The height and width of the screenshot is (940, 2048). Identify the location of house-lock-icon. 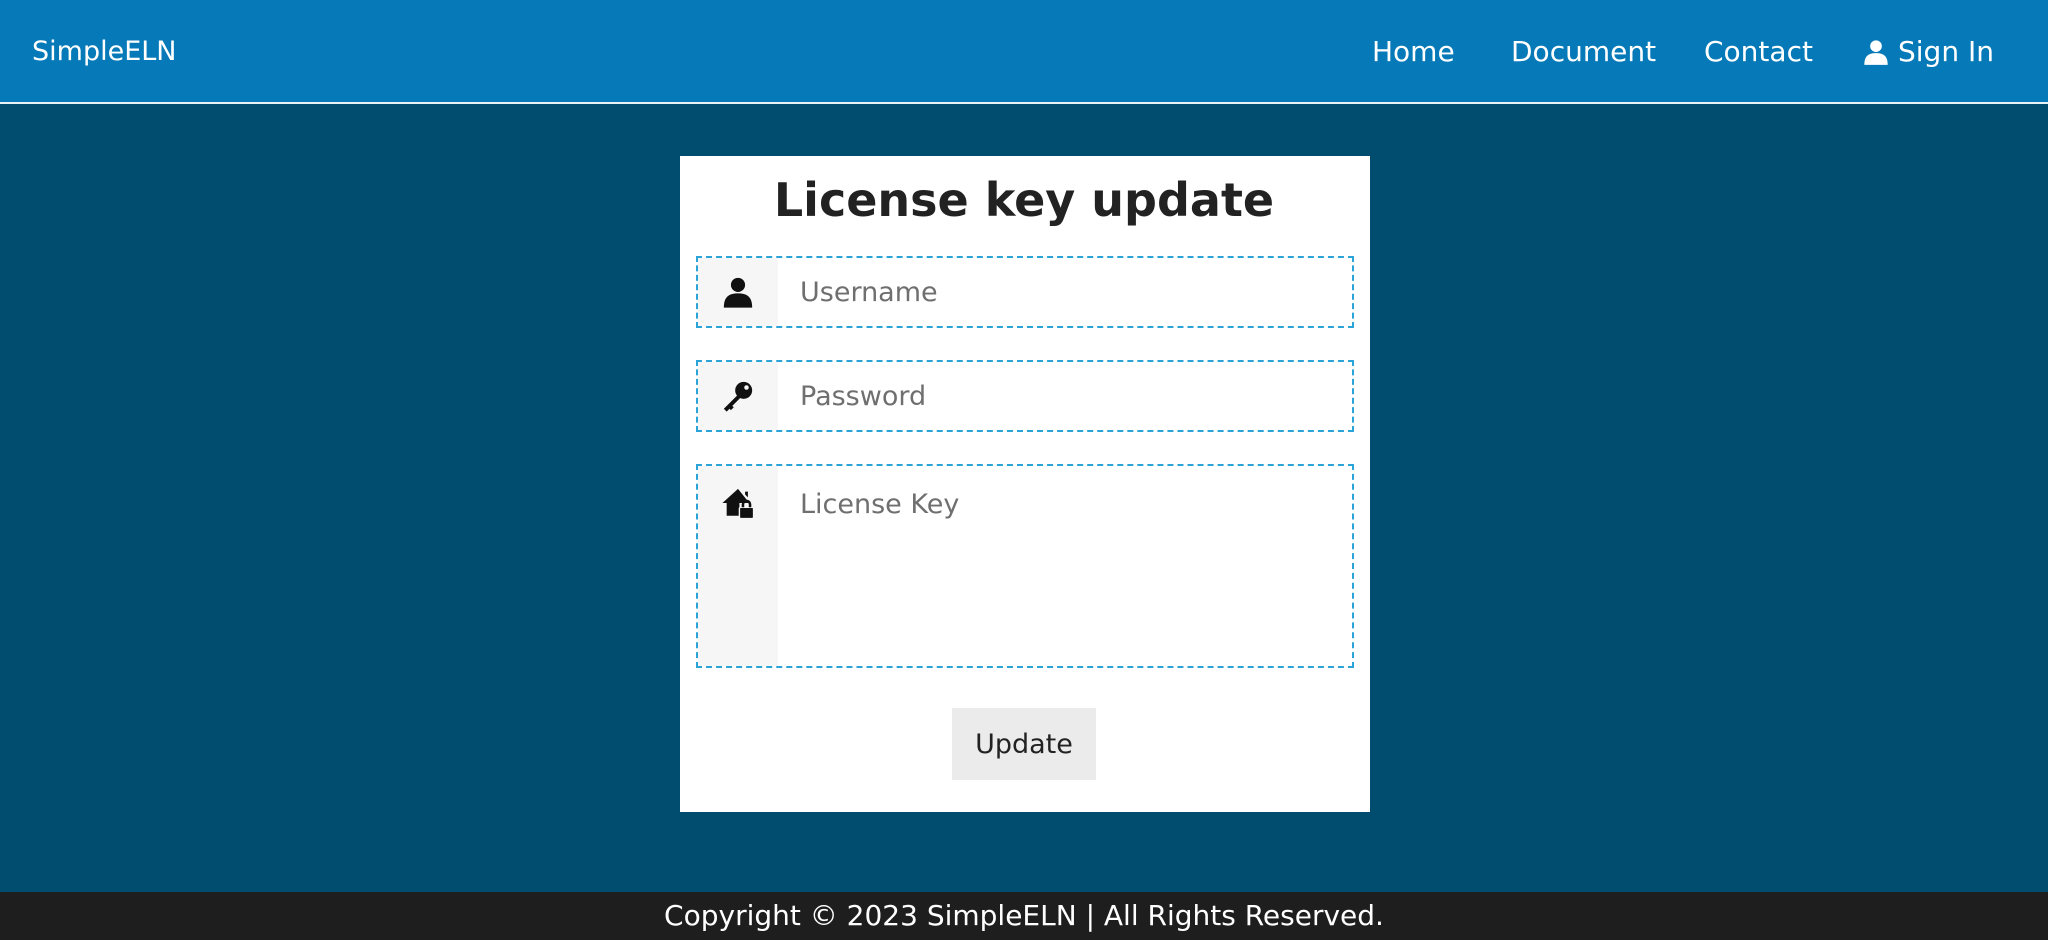
(738, 504).